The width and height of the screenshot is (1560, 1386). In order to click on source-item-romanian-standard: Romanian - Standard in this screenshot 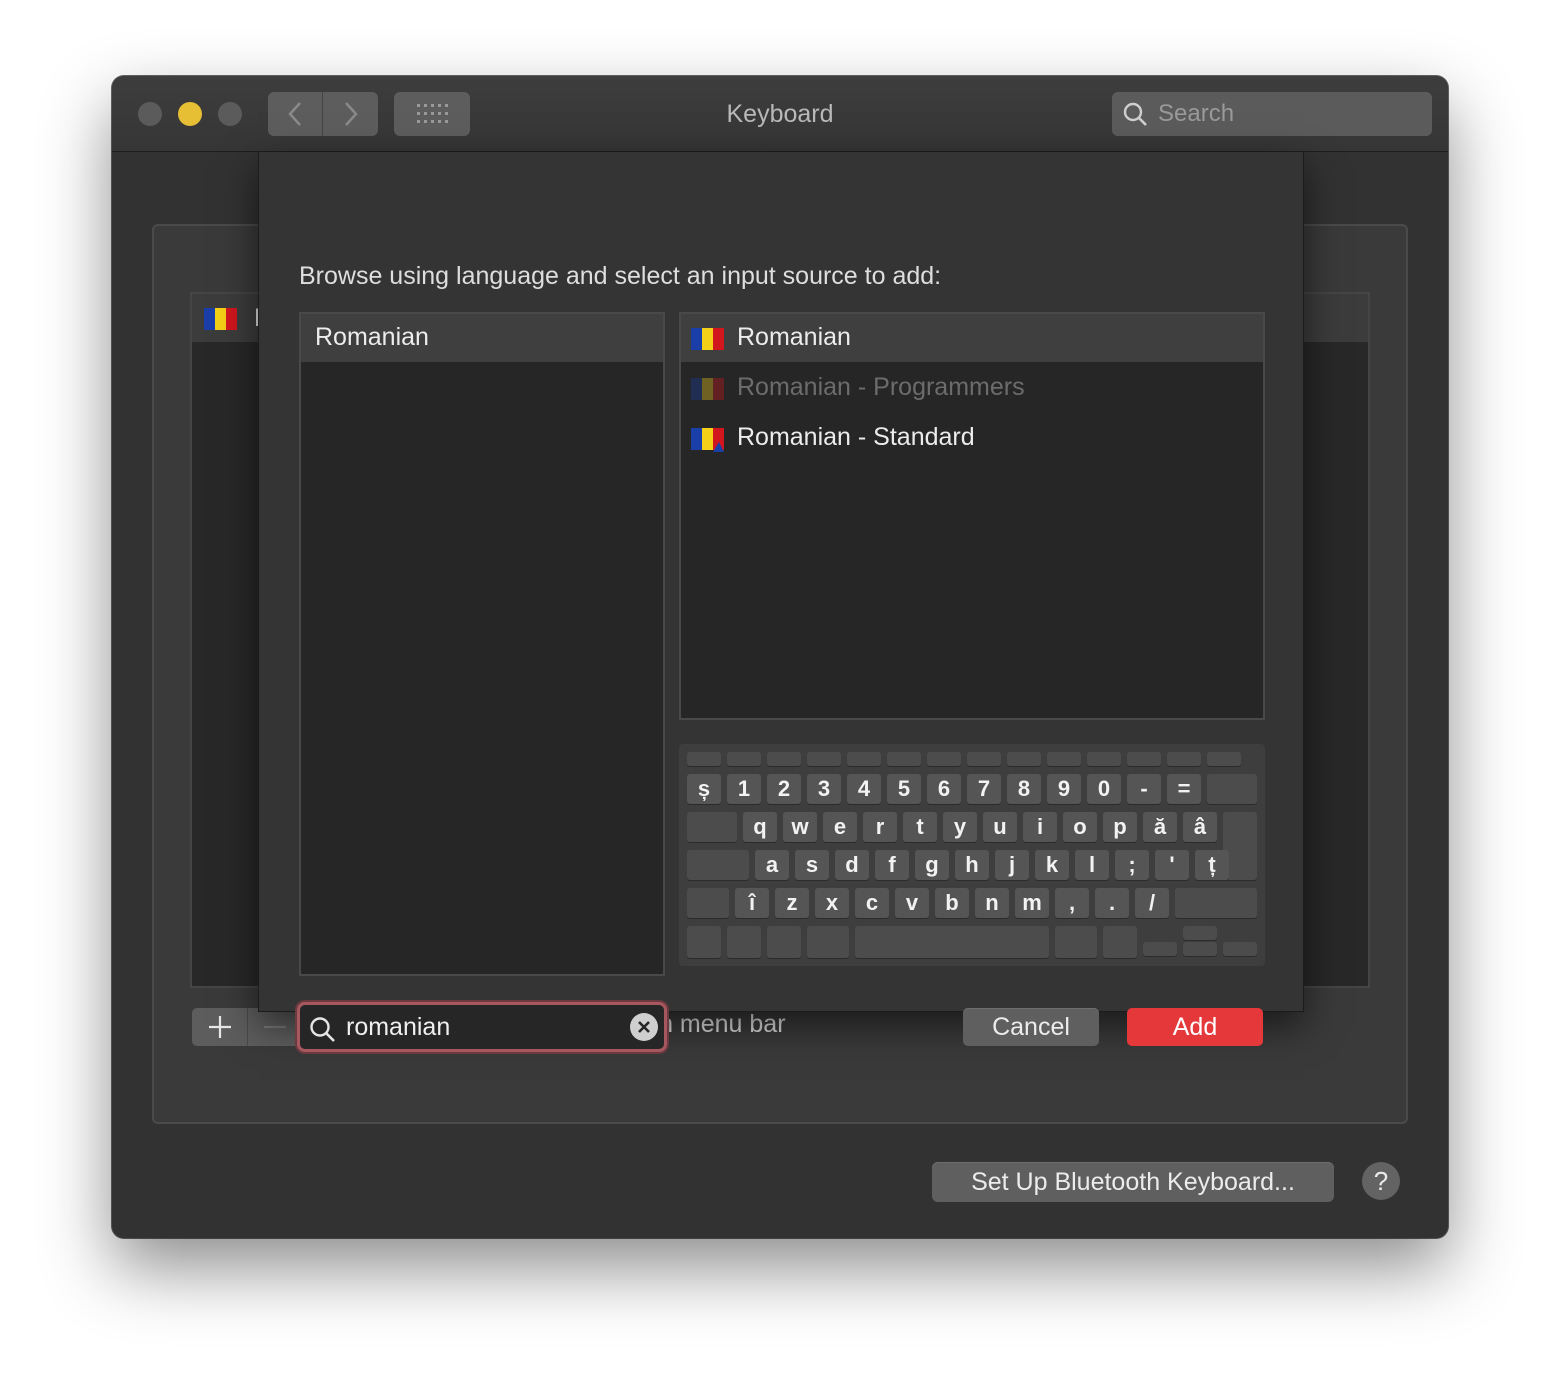, I will do `click(972, 438)`.